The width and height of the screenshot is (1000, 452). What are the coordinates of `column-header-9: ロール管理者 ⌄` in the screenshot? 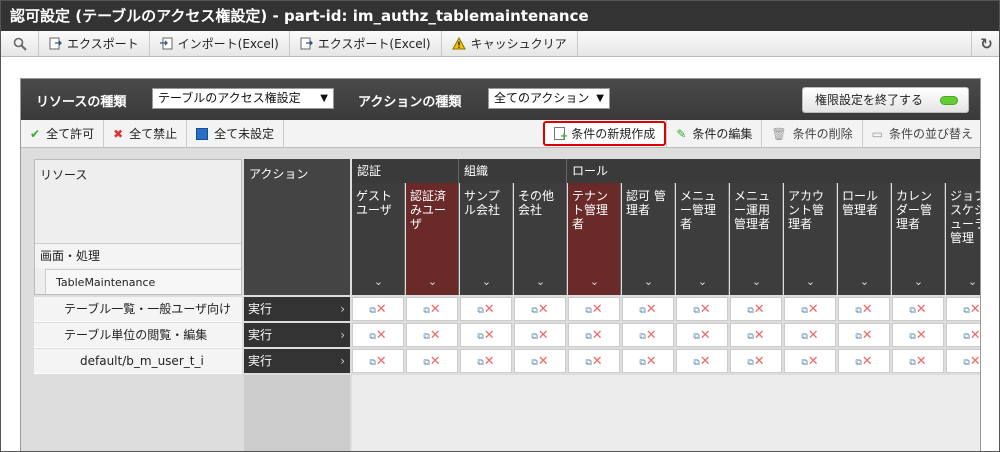 It's located at (864, 239).